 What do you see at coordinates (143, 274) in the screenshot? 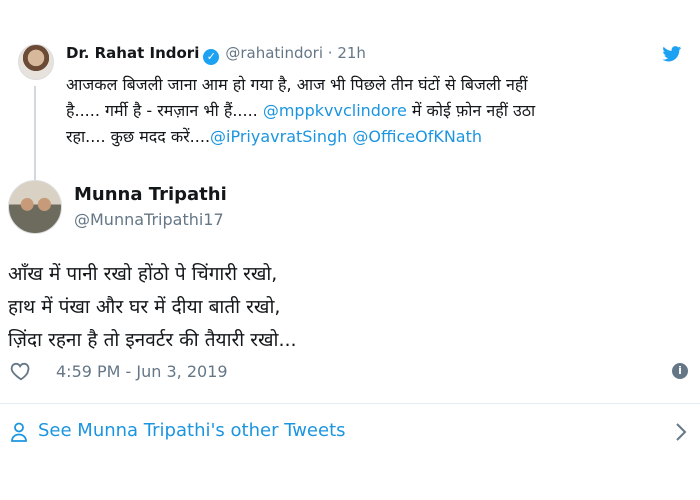
I see `poem-line: आँख में पानी रखो होंठो पे चिंगारी रखो,` at bounding box center [143, 274].